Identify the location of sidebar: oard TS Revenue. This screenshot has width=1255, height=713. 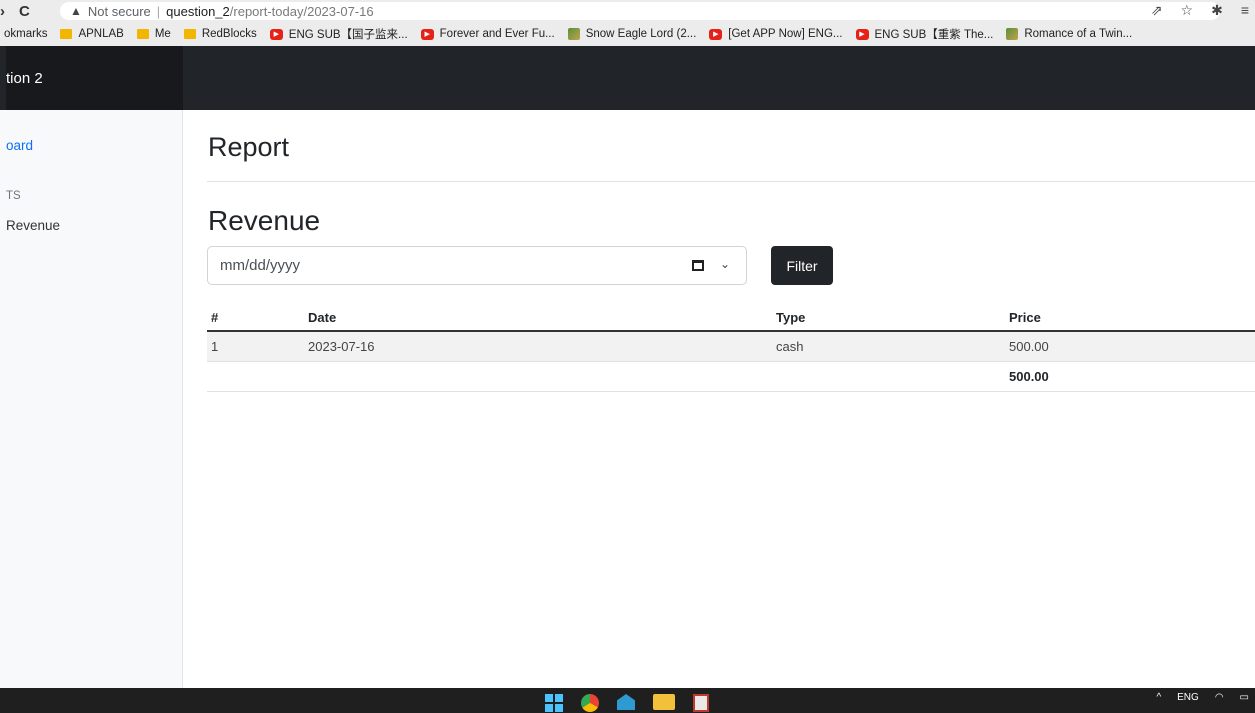
(91, 399).